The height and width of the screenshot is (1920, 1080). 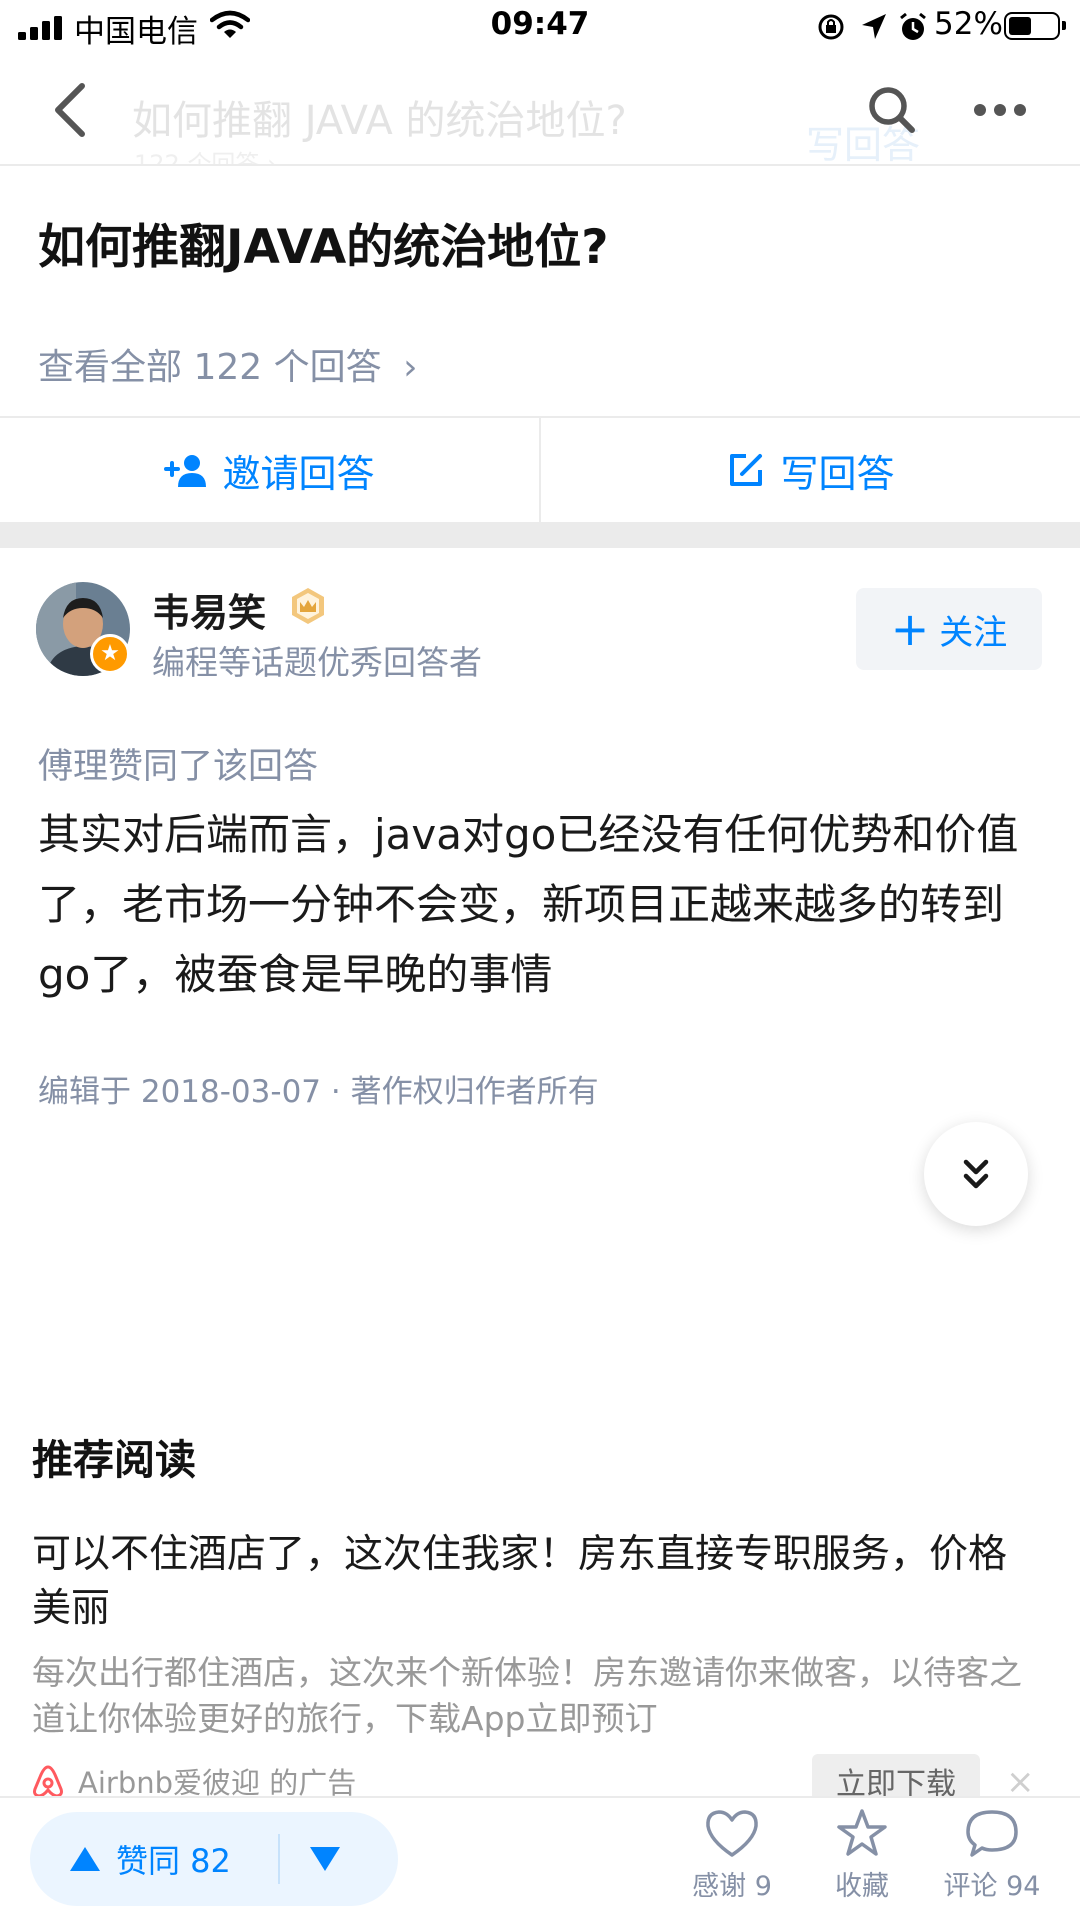 I want to click on collect-label: 收藏, so click(x=862, y=1886).